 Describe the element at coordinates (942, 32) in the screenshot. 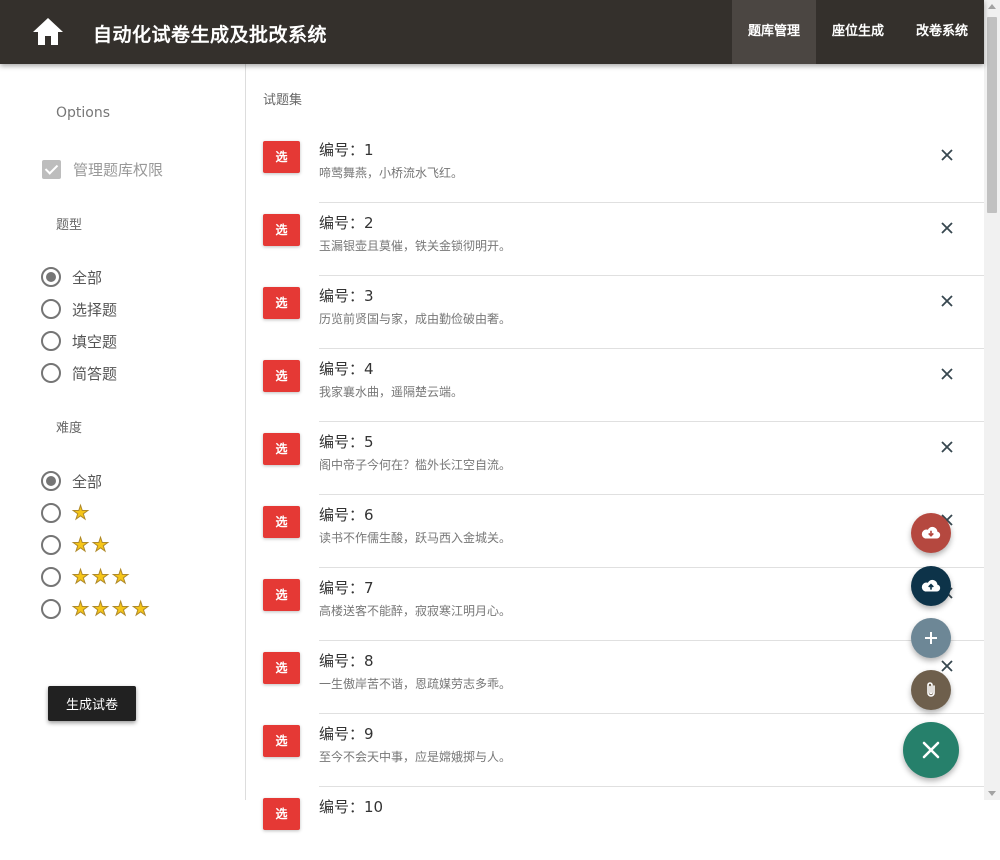

I see `nav-grading-system: 改卷系统` at that location.